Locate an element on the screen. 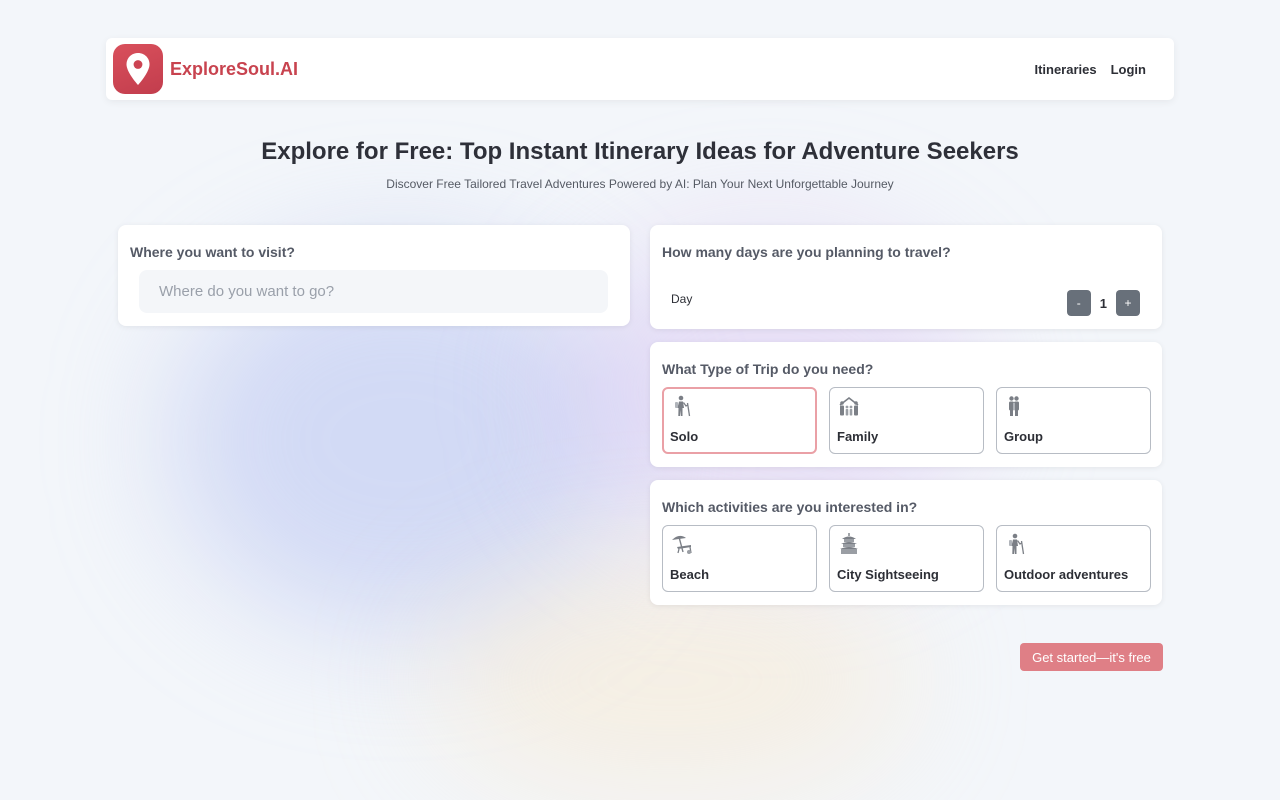  brand: ExploreSoul.AI is located at coordinates (205, 69).